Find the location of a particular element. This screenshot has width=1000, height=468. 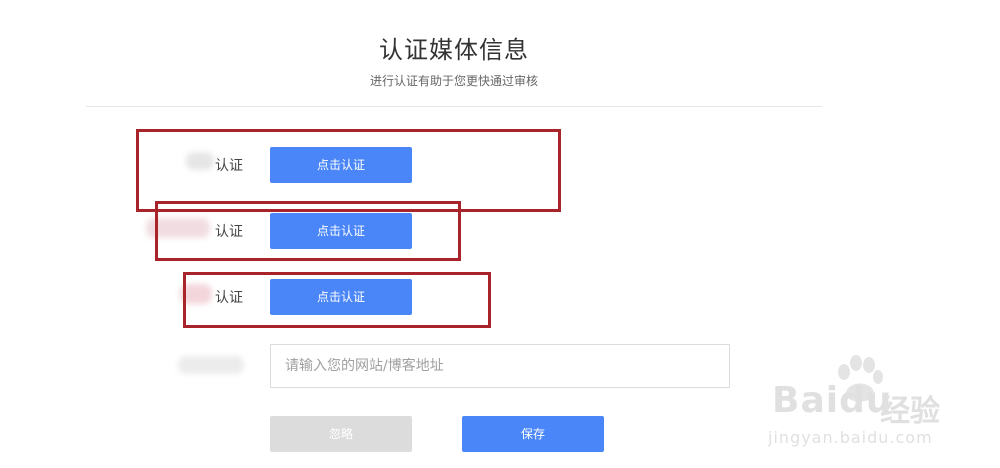

website-url-input is located at coordinates (500, 366).